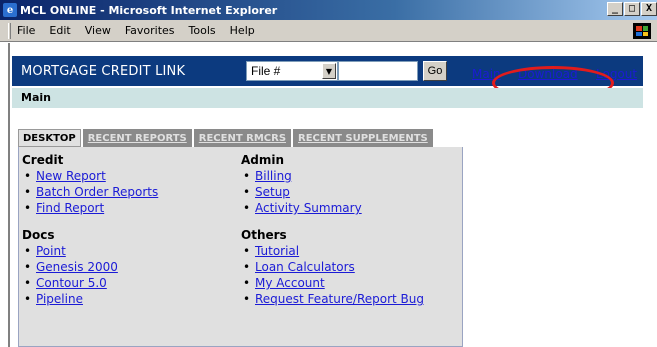  I want to click on list-item: New Report, so click(90, 176).